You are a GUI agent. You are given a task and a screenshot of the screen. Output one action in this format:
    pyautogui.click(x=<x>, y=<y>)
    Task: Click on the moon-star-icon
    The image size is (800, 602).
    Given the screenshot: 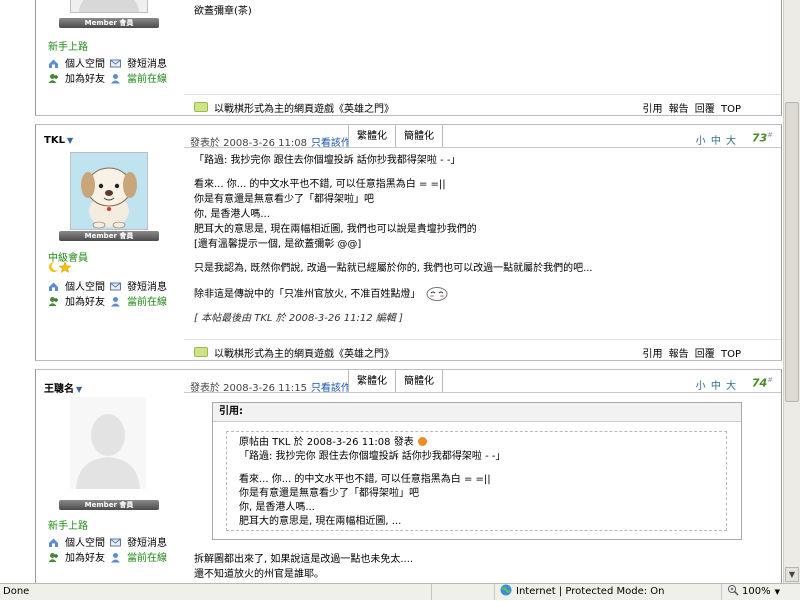 What is the action you would take?
    pyautogui.click(x=60, y=267)
    